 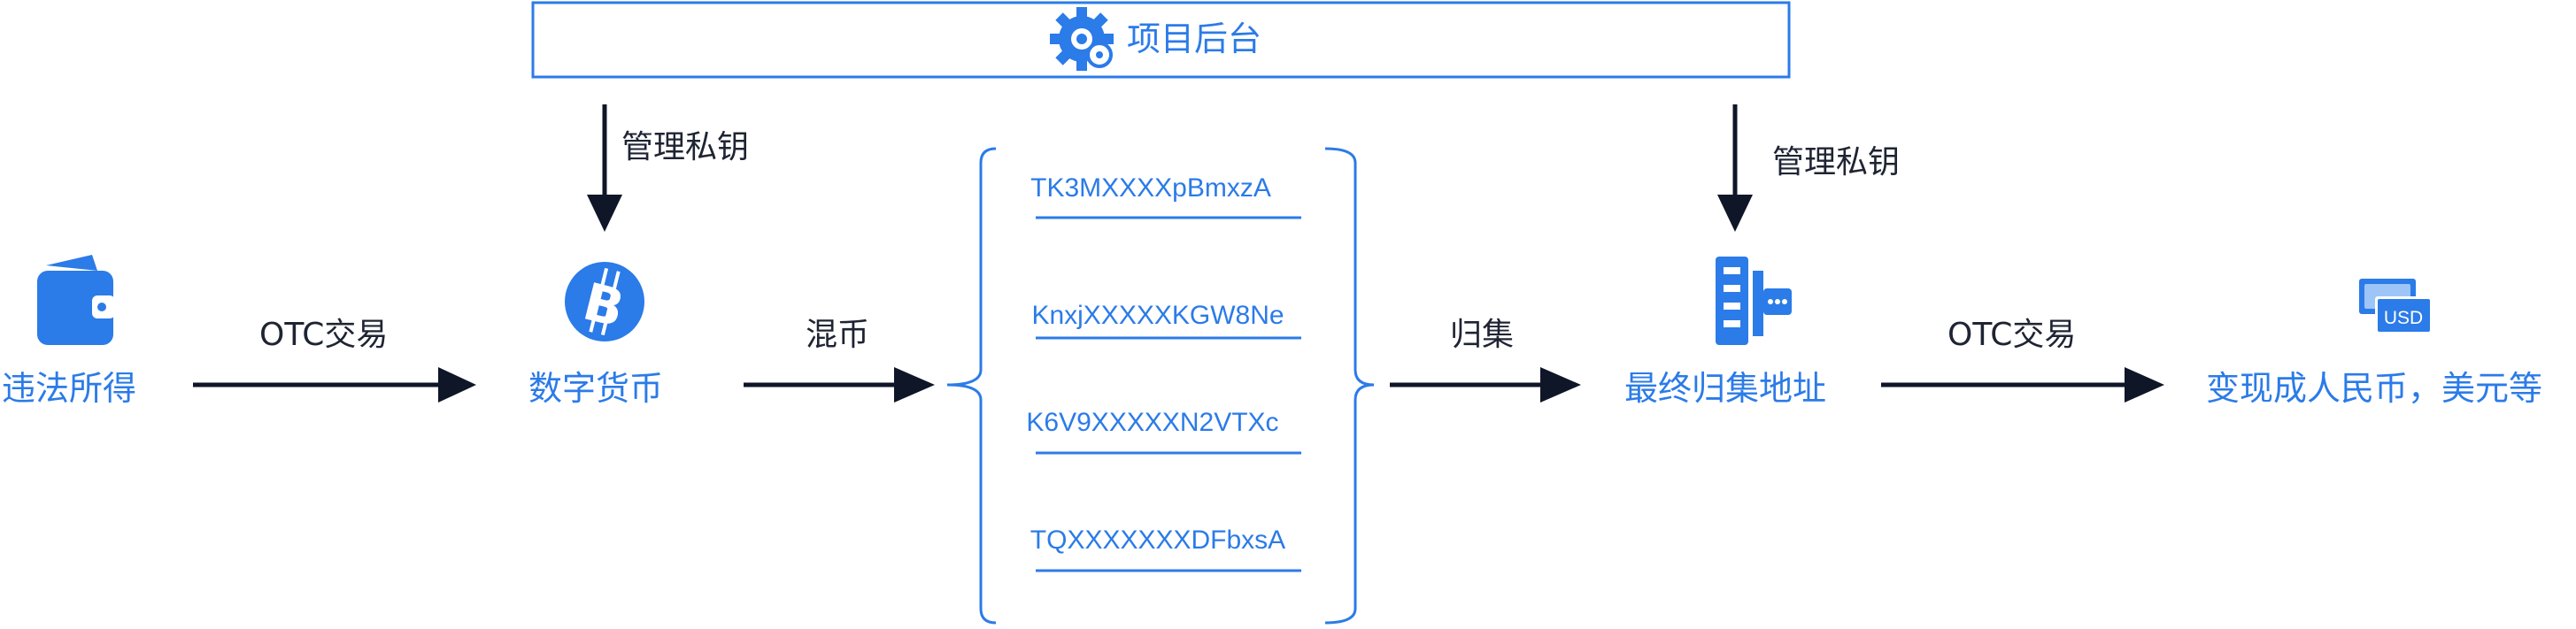 I want to click on left-brace, so click(x=971, y=386).